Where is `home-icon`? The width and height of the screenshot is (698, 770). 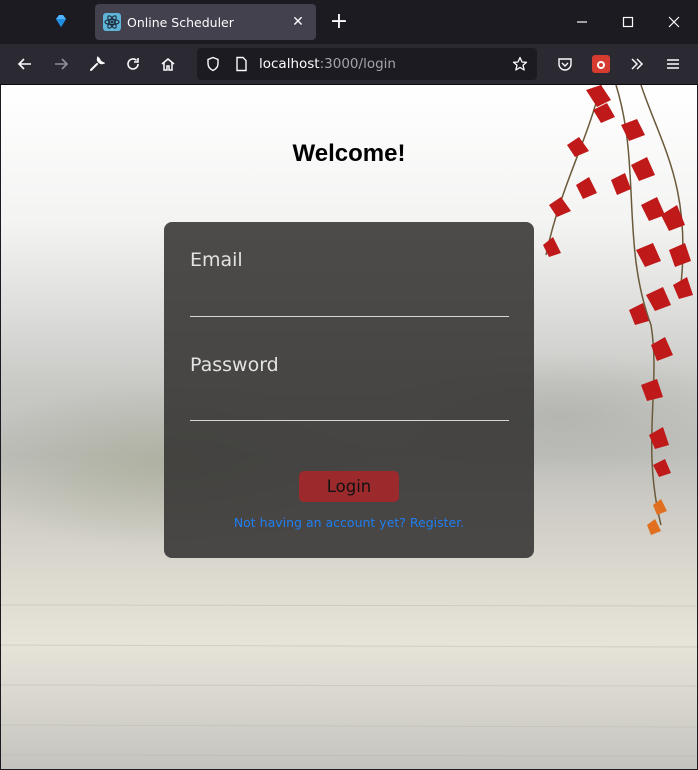 home-icon is located at coordinates (168, 64).